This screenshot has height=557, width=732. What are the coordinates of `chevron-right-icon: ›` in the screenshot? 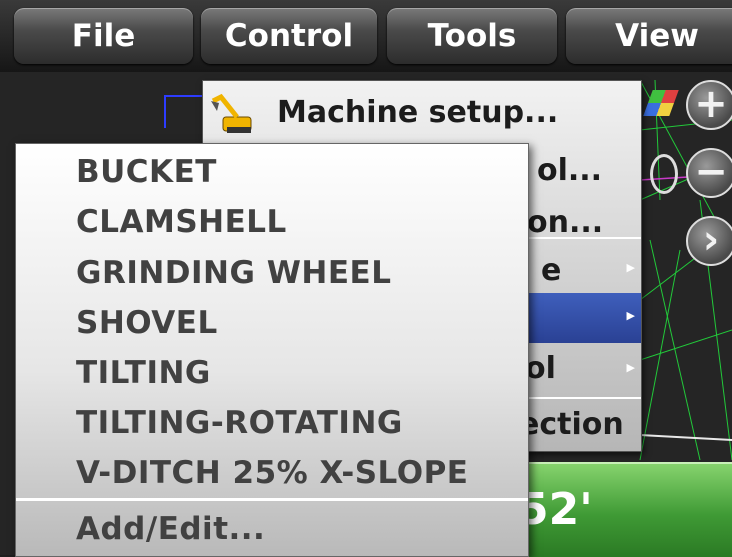 It's located at (711, 240).